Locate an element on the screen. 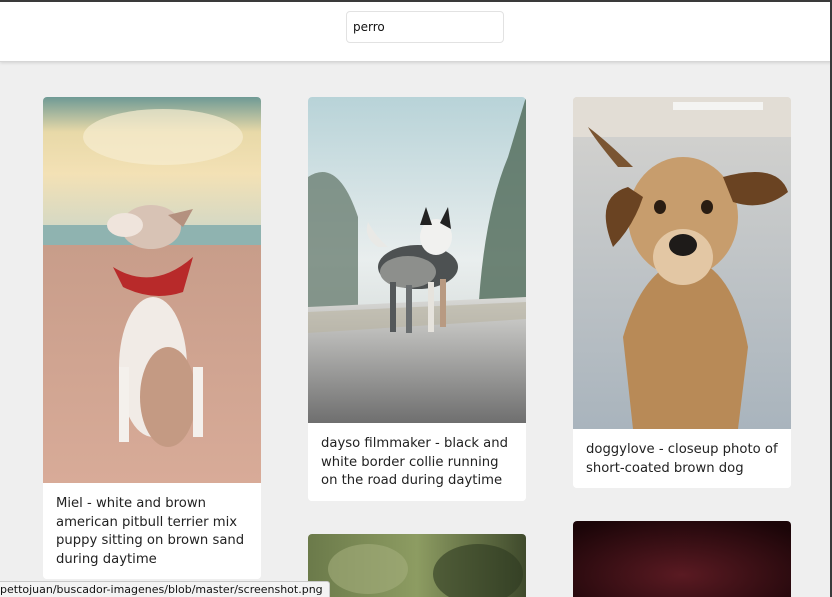 The width and height of the screenshot is (832, 597). top-search-bar is located at coordinates (416, 31).